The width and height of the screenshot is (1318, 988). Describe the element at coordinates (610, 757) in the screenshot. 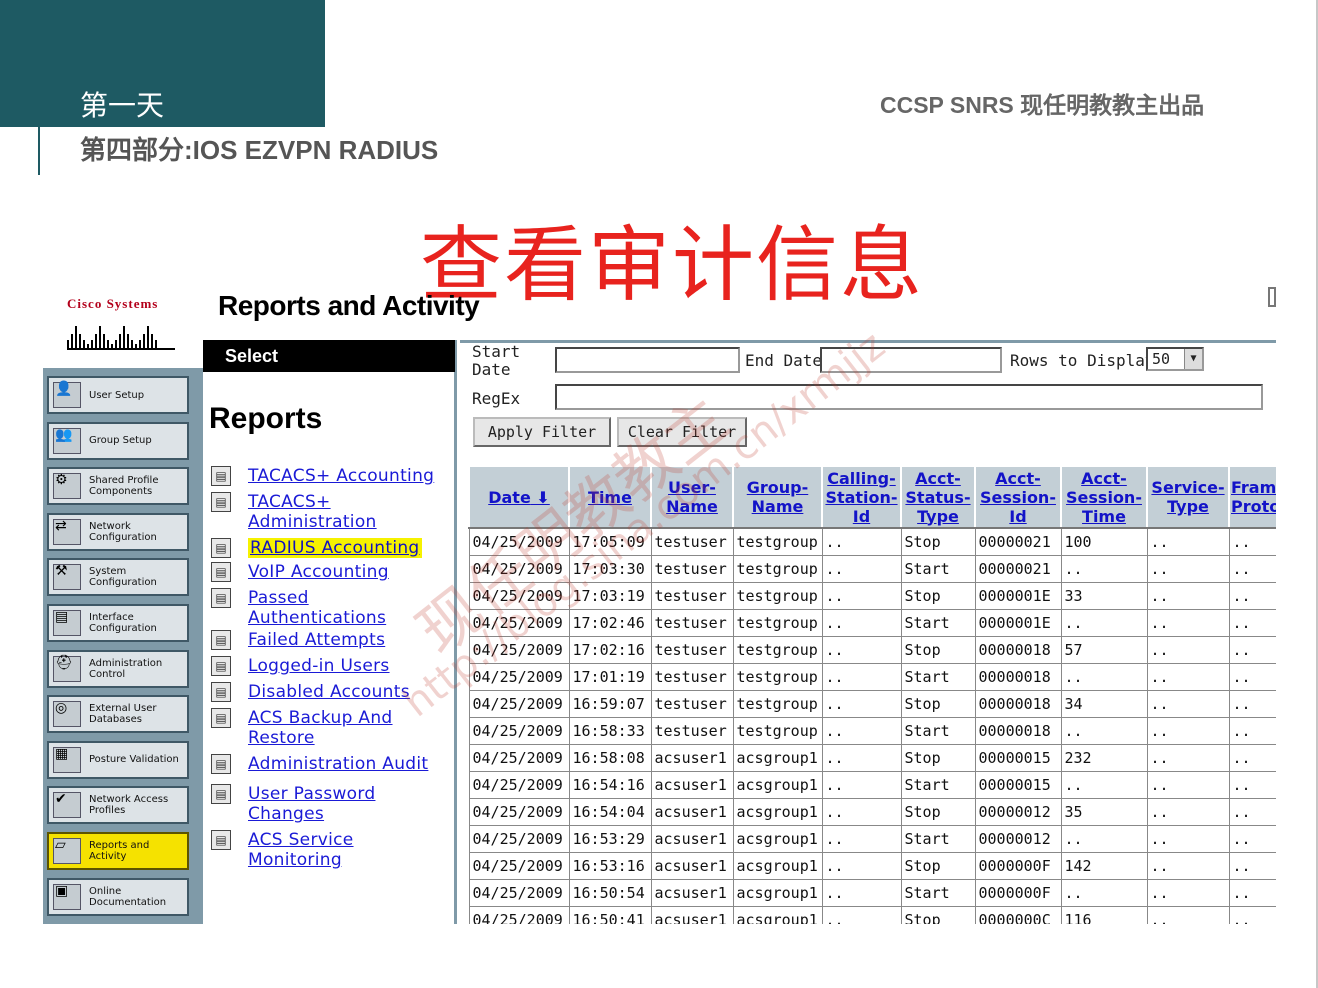

I see `table-cell: 16:58:08` at that location.